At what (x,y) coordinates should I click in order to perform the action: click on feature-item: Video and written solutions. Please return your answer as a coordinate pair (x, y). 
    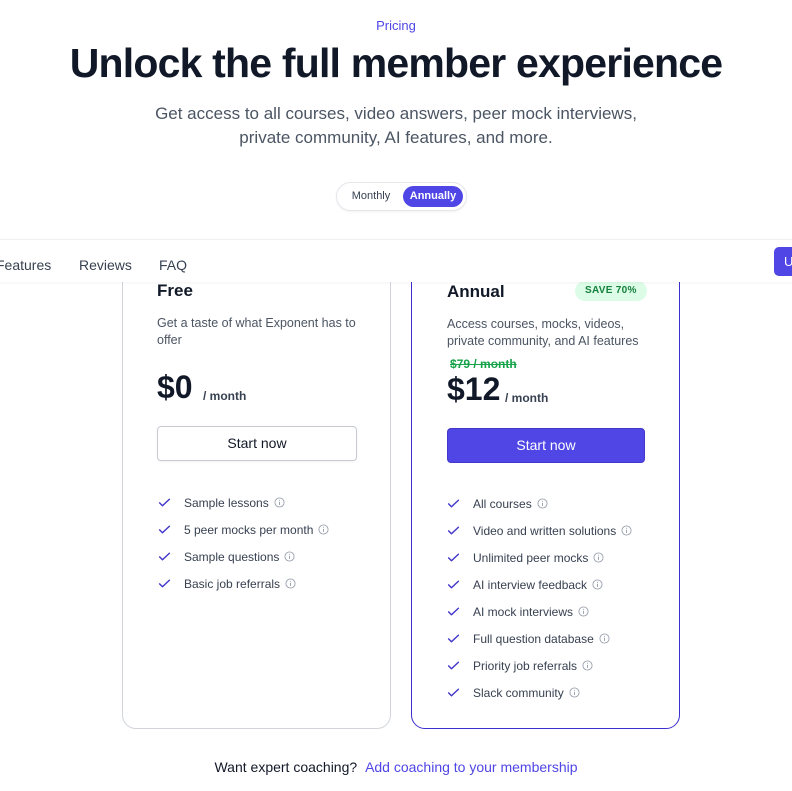
    Looking at the image, I should click on (539, 530).